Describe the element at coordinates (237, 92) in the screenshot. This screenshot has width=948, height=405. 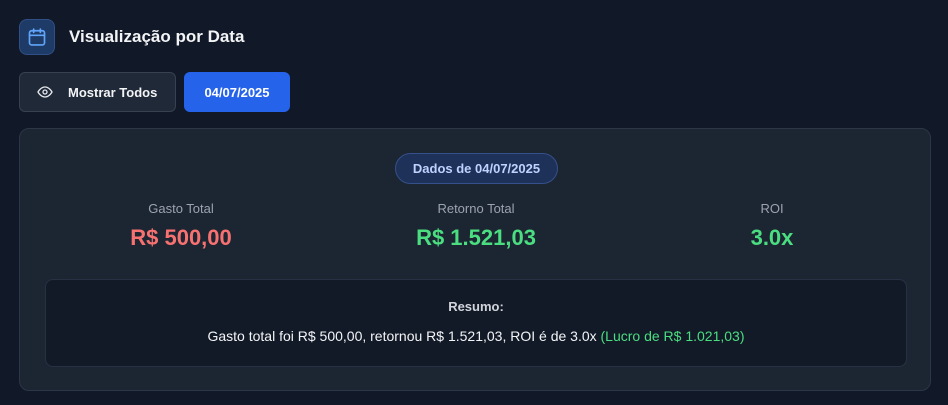
I see `date-button: 04/07/2025` at that location.